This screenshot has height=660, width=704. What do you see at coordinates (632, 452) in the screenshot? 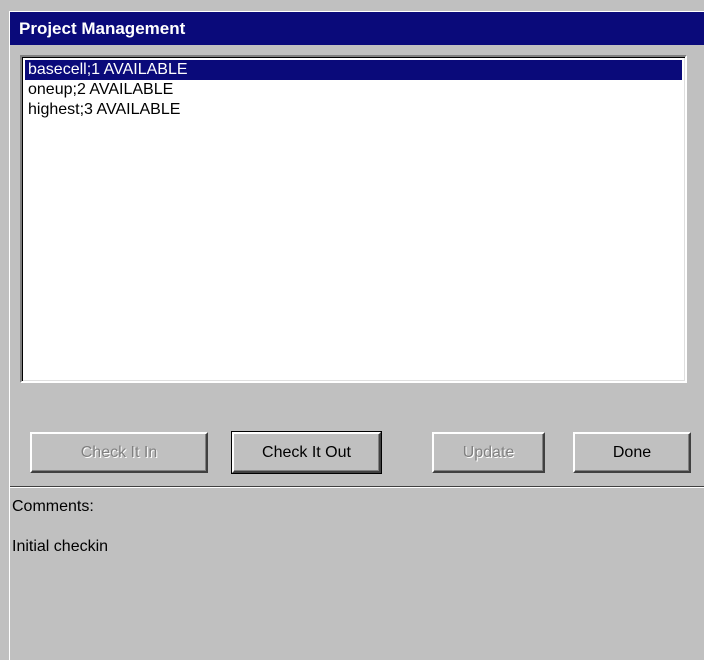
I see `done-button: Done` at bounding box center [632, 452].